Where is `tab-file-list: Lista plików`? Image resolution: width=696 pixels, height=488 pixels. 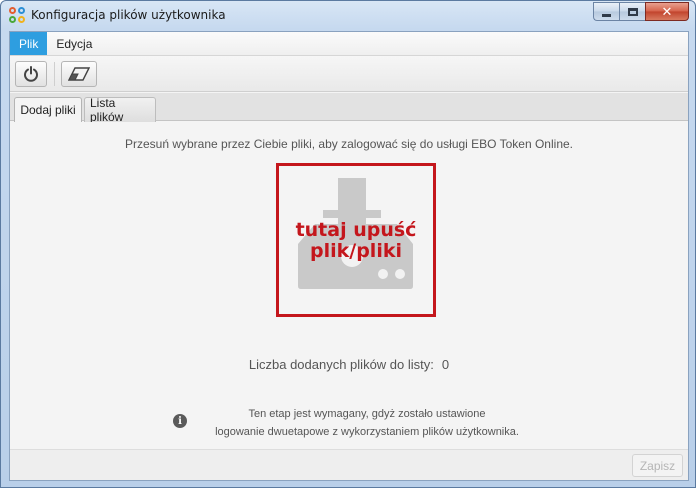
tab-file-list: Lista plików is located at coordinates (120, 110).